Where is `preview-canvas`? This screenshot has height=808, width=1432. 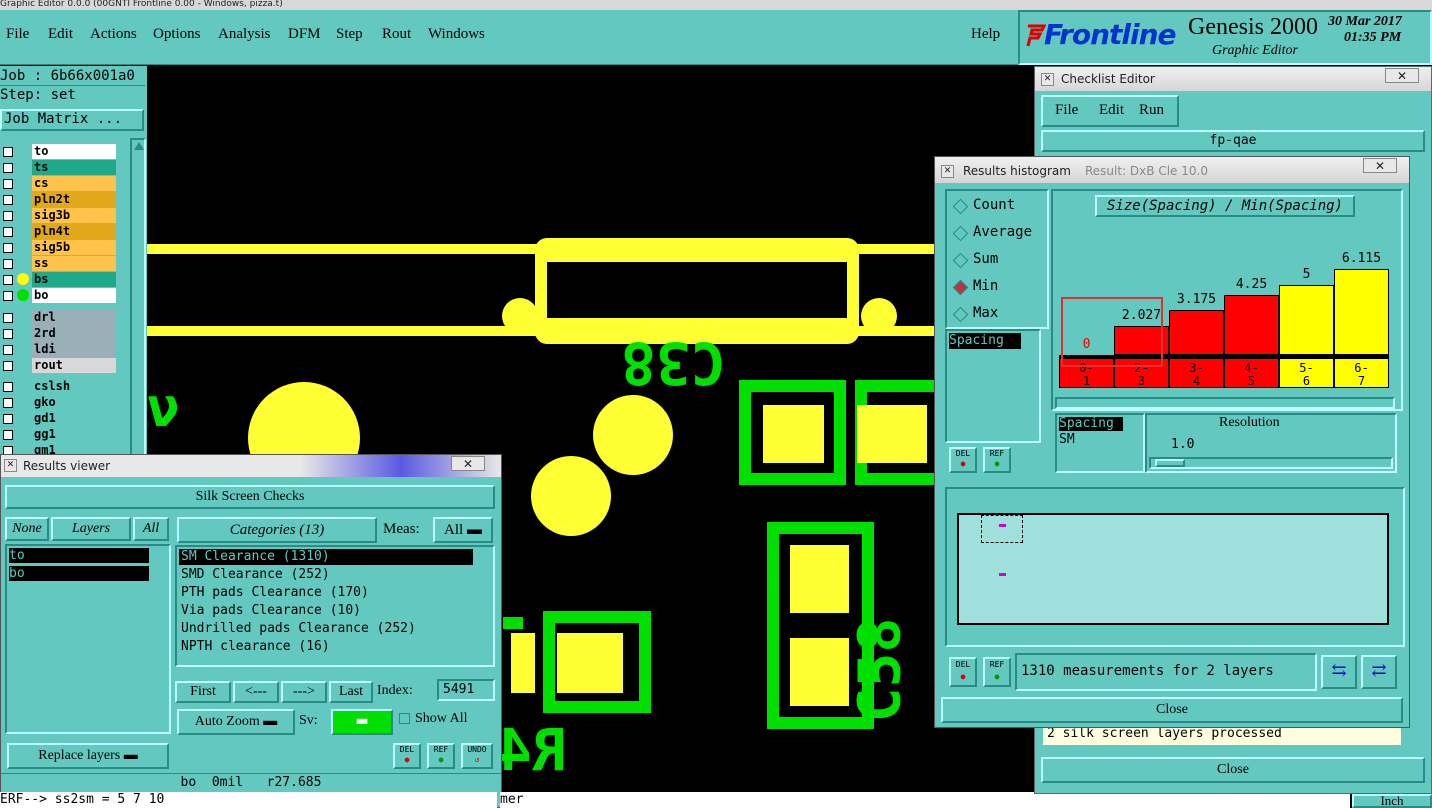 preview-canvas is located at coordinates (1173, 569).